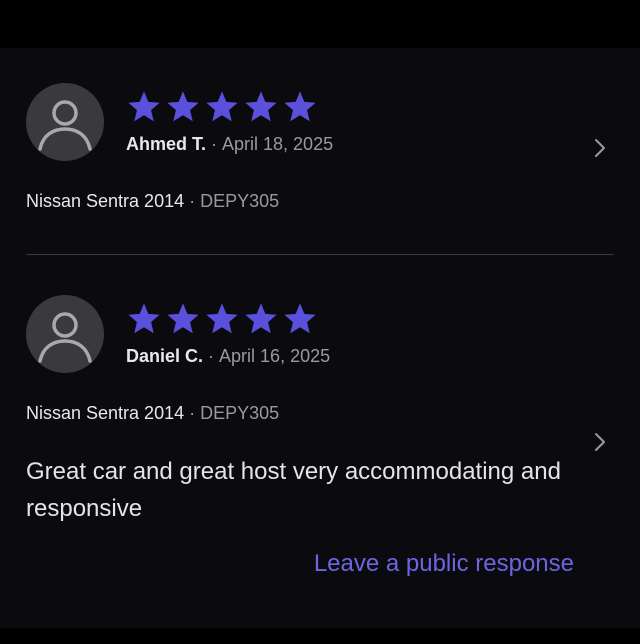 This screenshot has width=640, height=644. What do you see at coordinates (320, 636) in the screenshot?
I see `bottom-bar` at bounding box center [320, 636].